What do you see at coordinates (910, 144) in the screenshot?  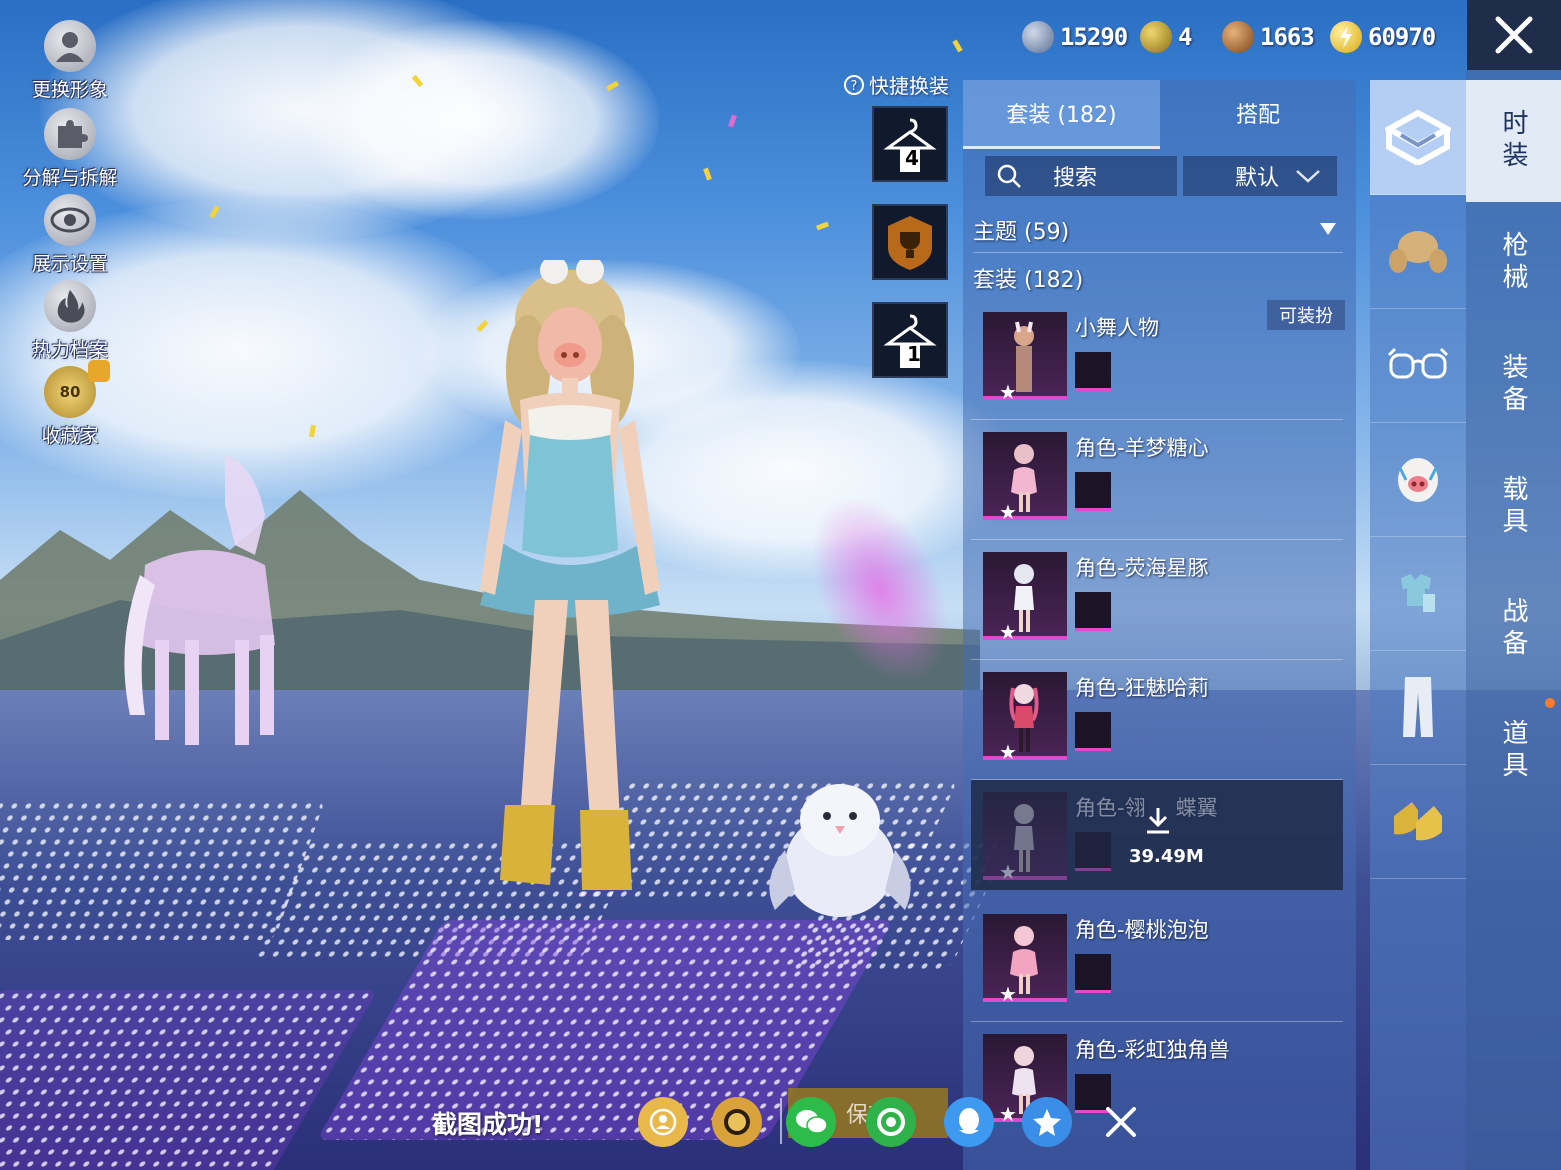 I see `quick-slot-1: 4` at bounding box center [910, 144].